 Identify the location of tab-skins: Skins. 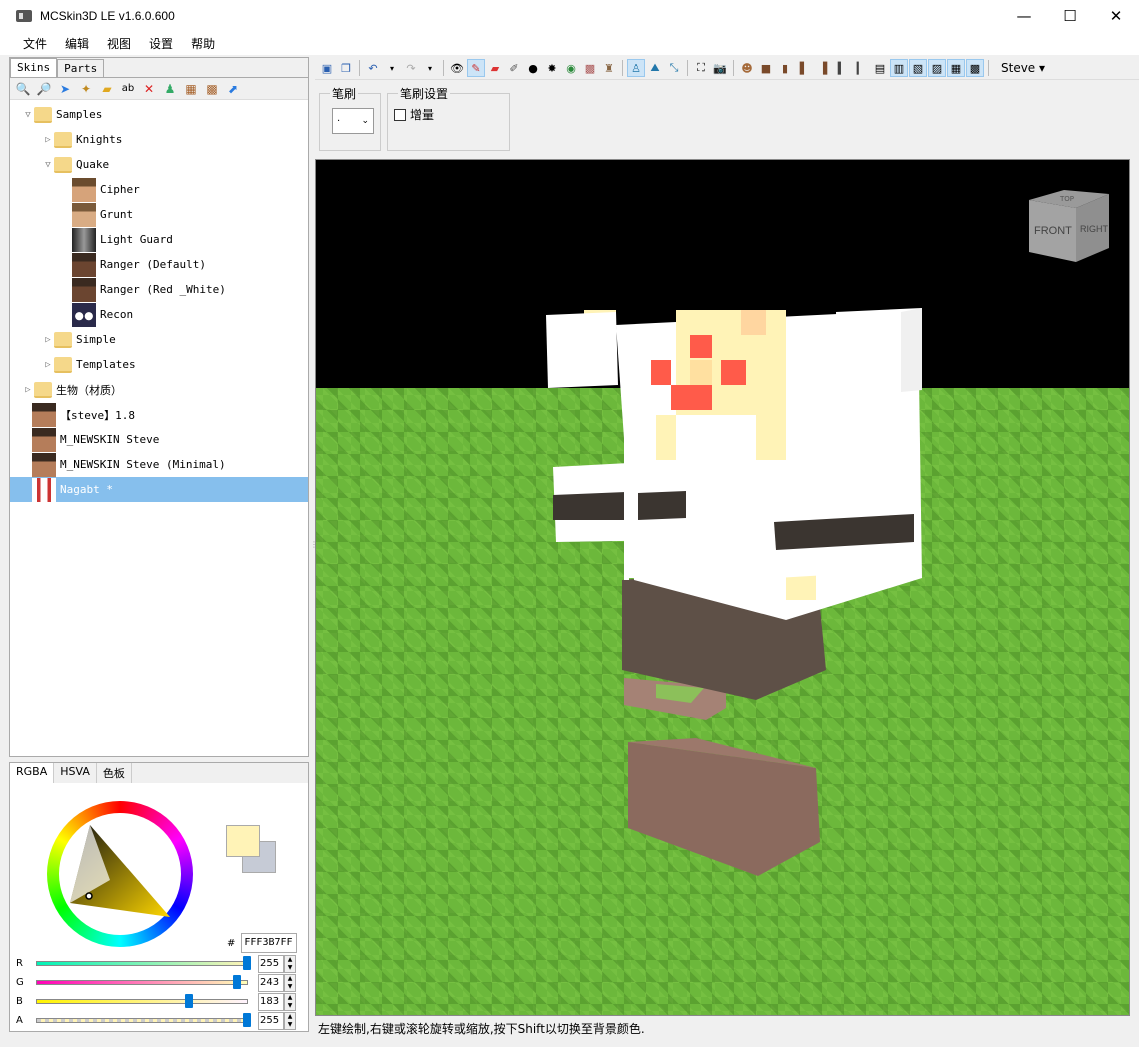
(34, 67).